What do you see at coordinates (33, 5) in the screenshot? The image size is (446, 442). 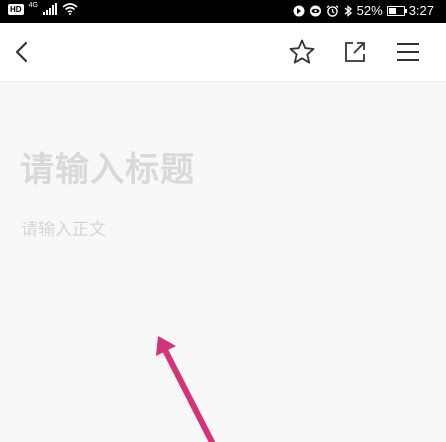 I see `network-type-label: 4G` at bounding box center [33, 5].